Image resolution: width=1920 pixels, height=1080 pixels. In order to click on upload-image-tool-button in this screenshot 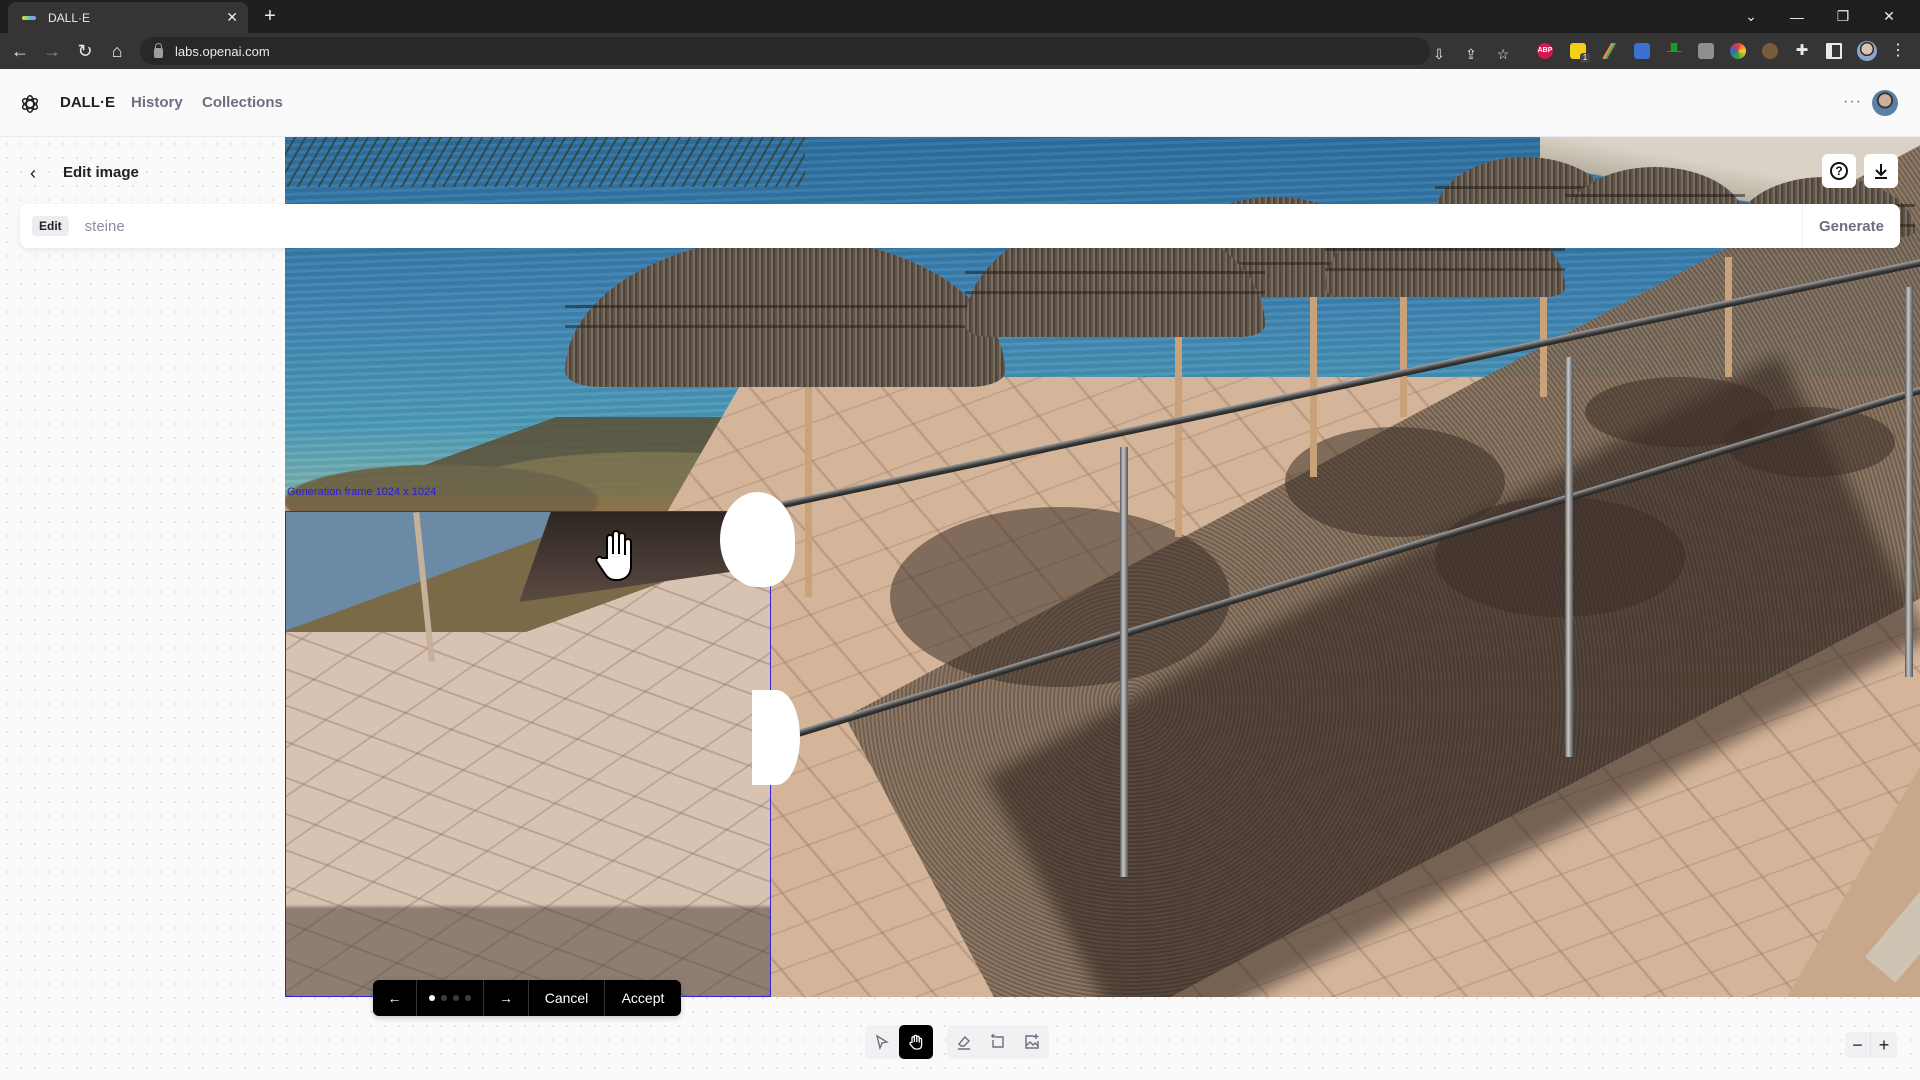, I will do `click(1032, 1042)`.